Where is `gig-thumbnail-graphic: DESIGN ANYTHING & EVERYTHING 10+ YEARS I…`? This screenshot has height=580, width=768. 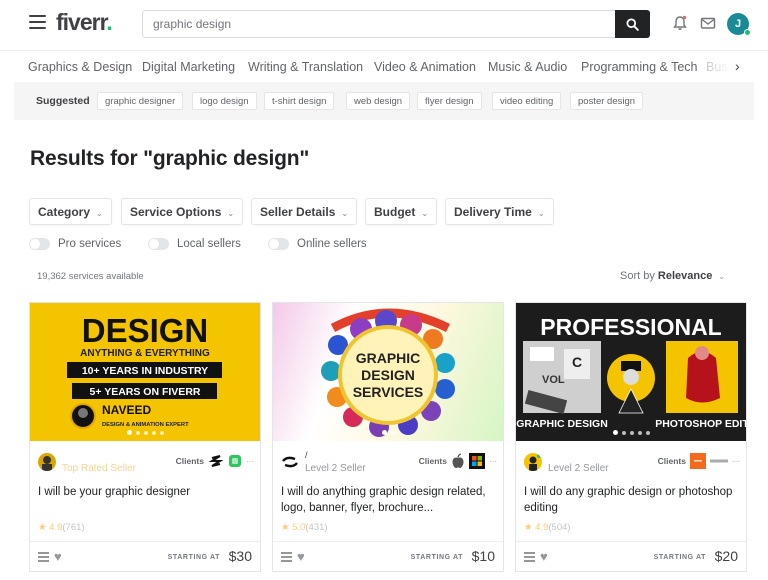 gig-thumbnail-graphic: DESIGN ANYTHING & EVERYTHING 10+ YEARS I… is located at coordinates (144, 370).